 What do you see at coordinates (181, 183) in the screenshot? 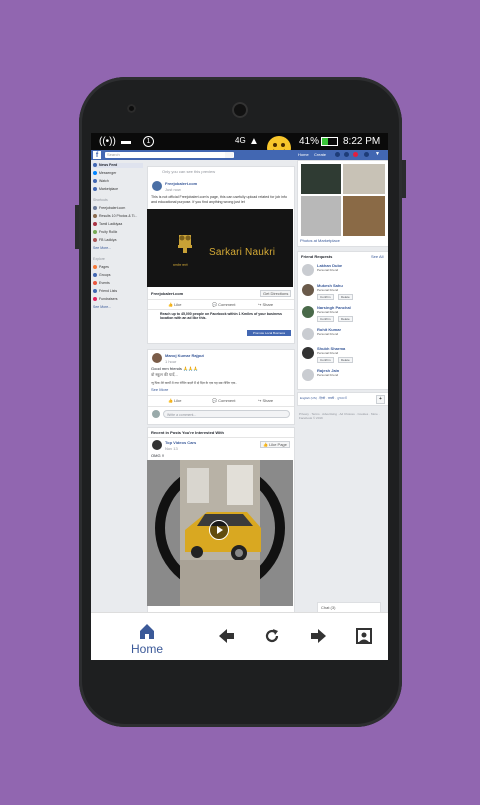
I see `page-name: Freejobalert.com` at bounding box center [181, 183].